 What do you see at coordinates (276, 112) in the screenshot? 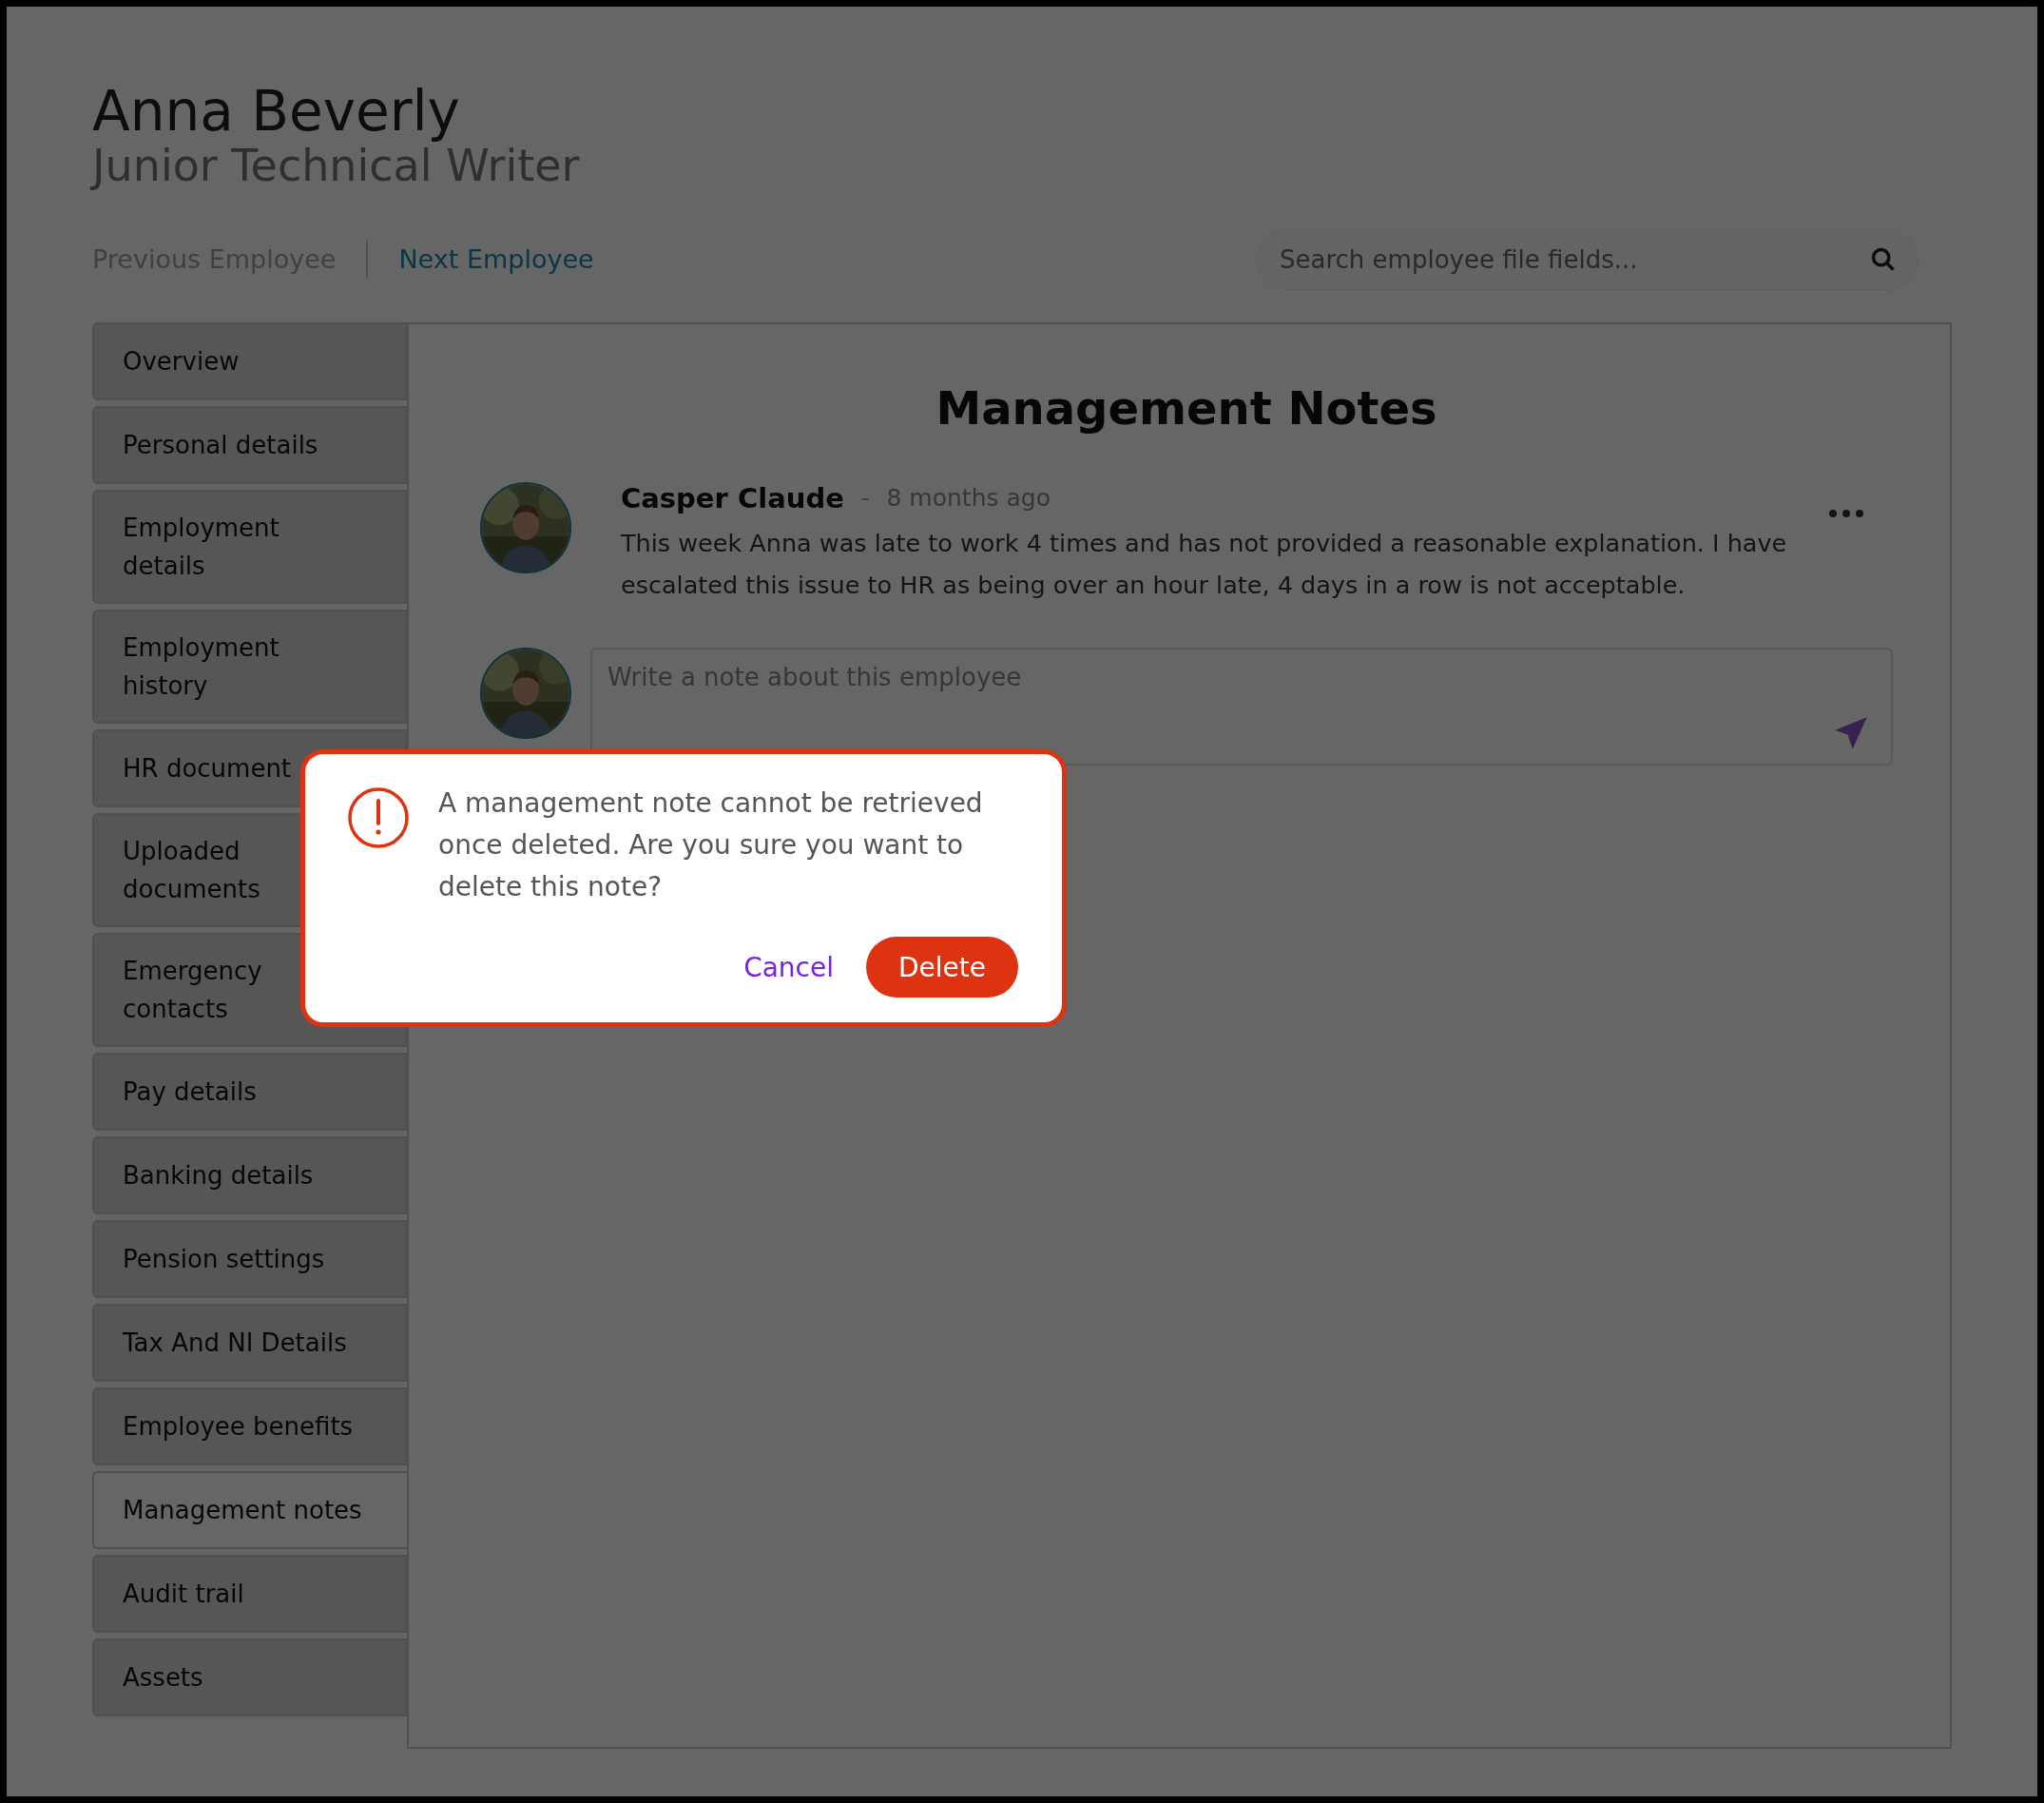
I see `employee-name: Anna Beverly` at bounding box center [276, 112].